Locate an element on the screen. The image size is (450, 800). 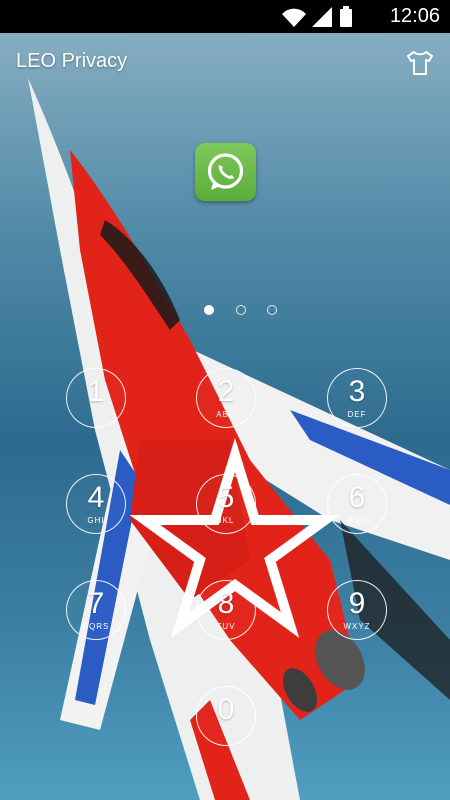
key-number: 4 is located at coordinates (96, 497).